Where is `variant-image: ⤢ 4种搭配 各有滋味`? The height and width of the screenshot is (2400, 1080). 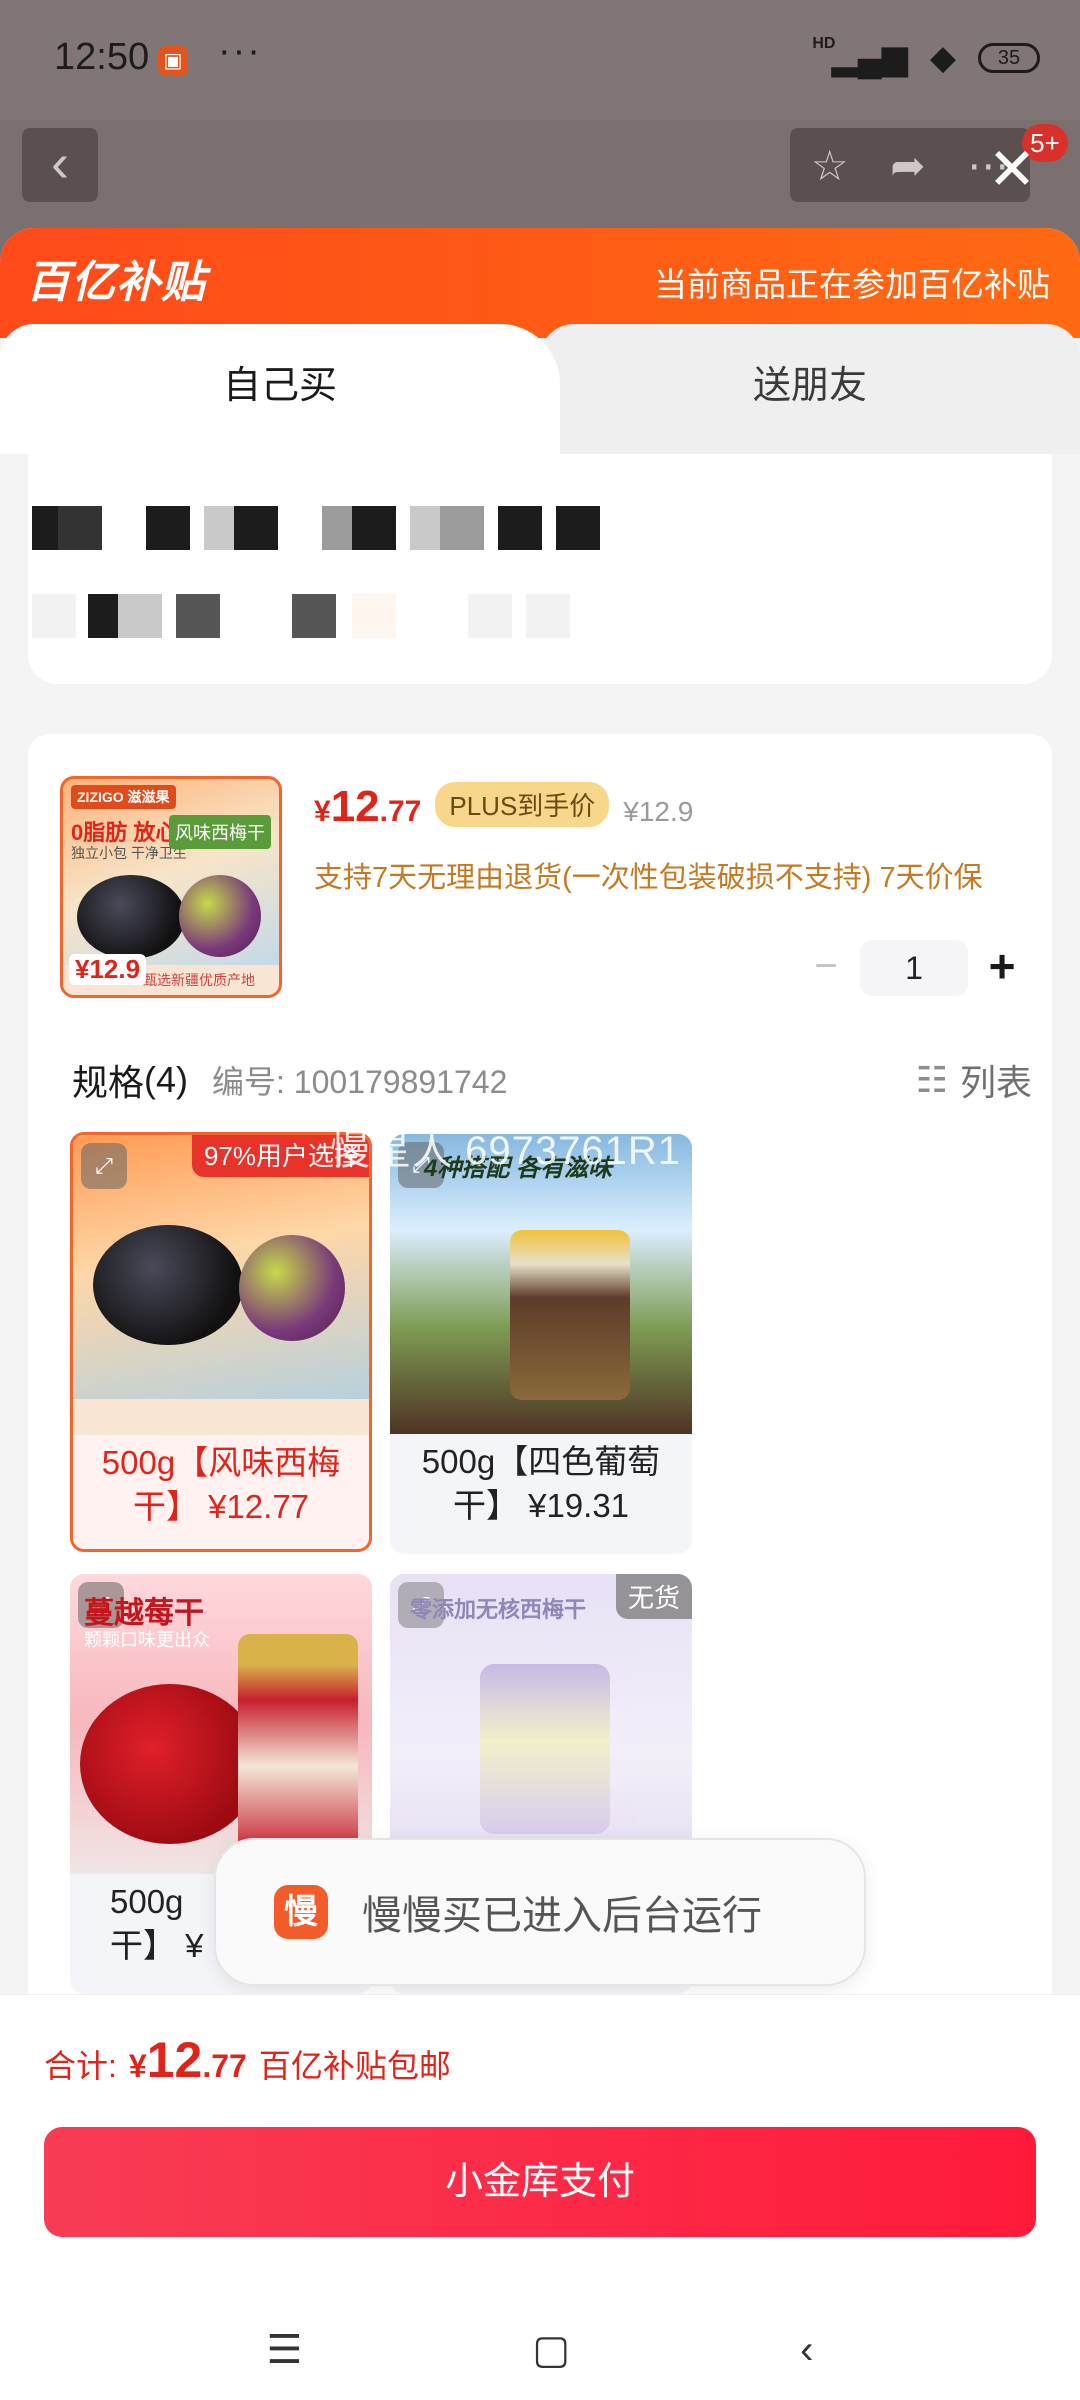 variant-image: ⤢ 4种搭配 各有滋味 is located at coordinates (541, 1284).